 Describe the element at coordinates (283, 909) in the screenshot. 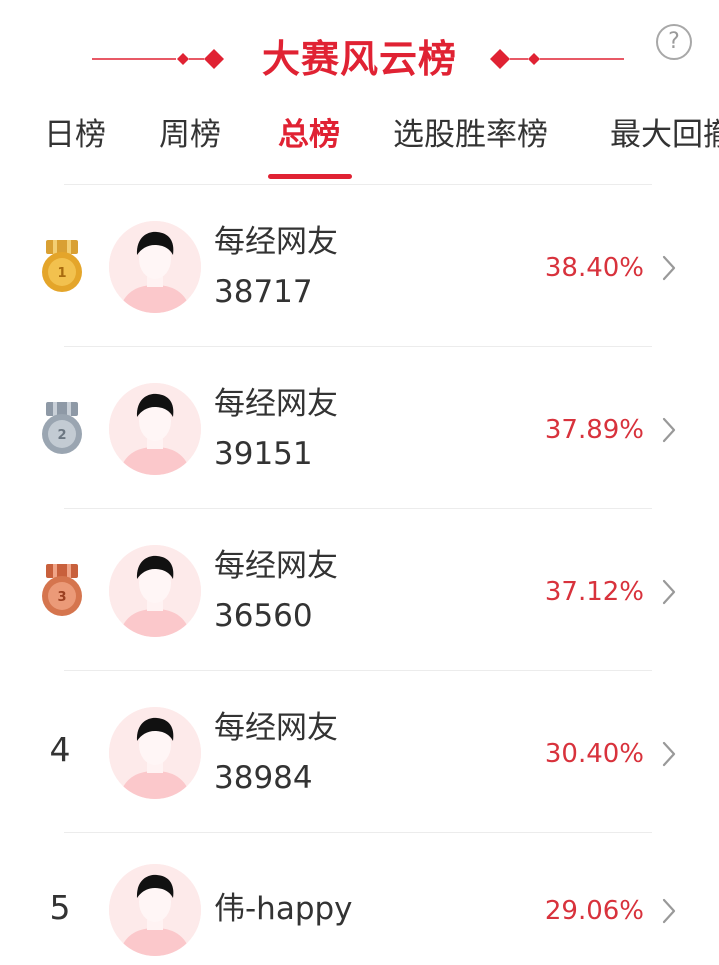

I see `user-name: 伟-happy` at that location.